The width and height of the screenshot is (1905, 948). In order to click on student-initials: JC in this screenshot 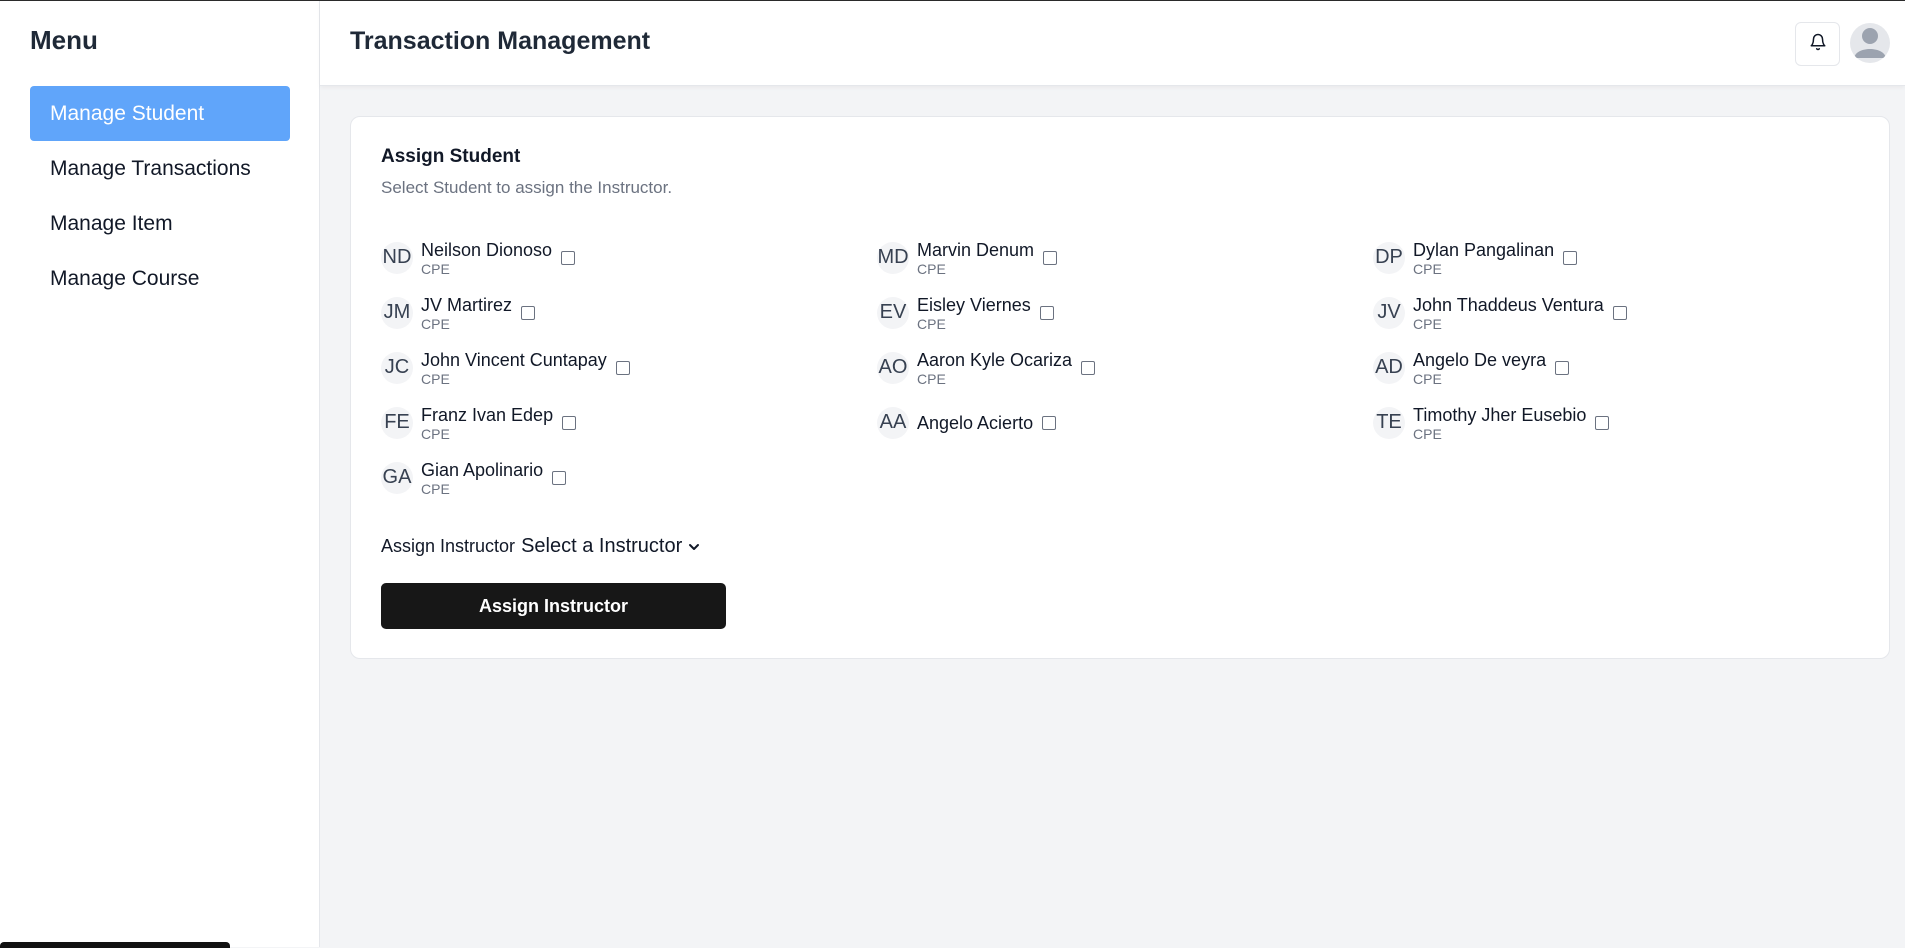, I will do `click(397, 367)`.